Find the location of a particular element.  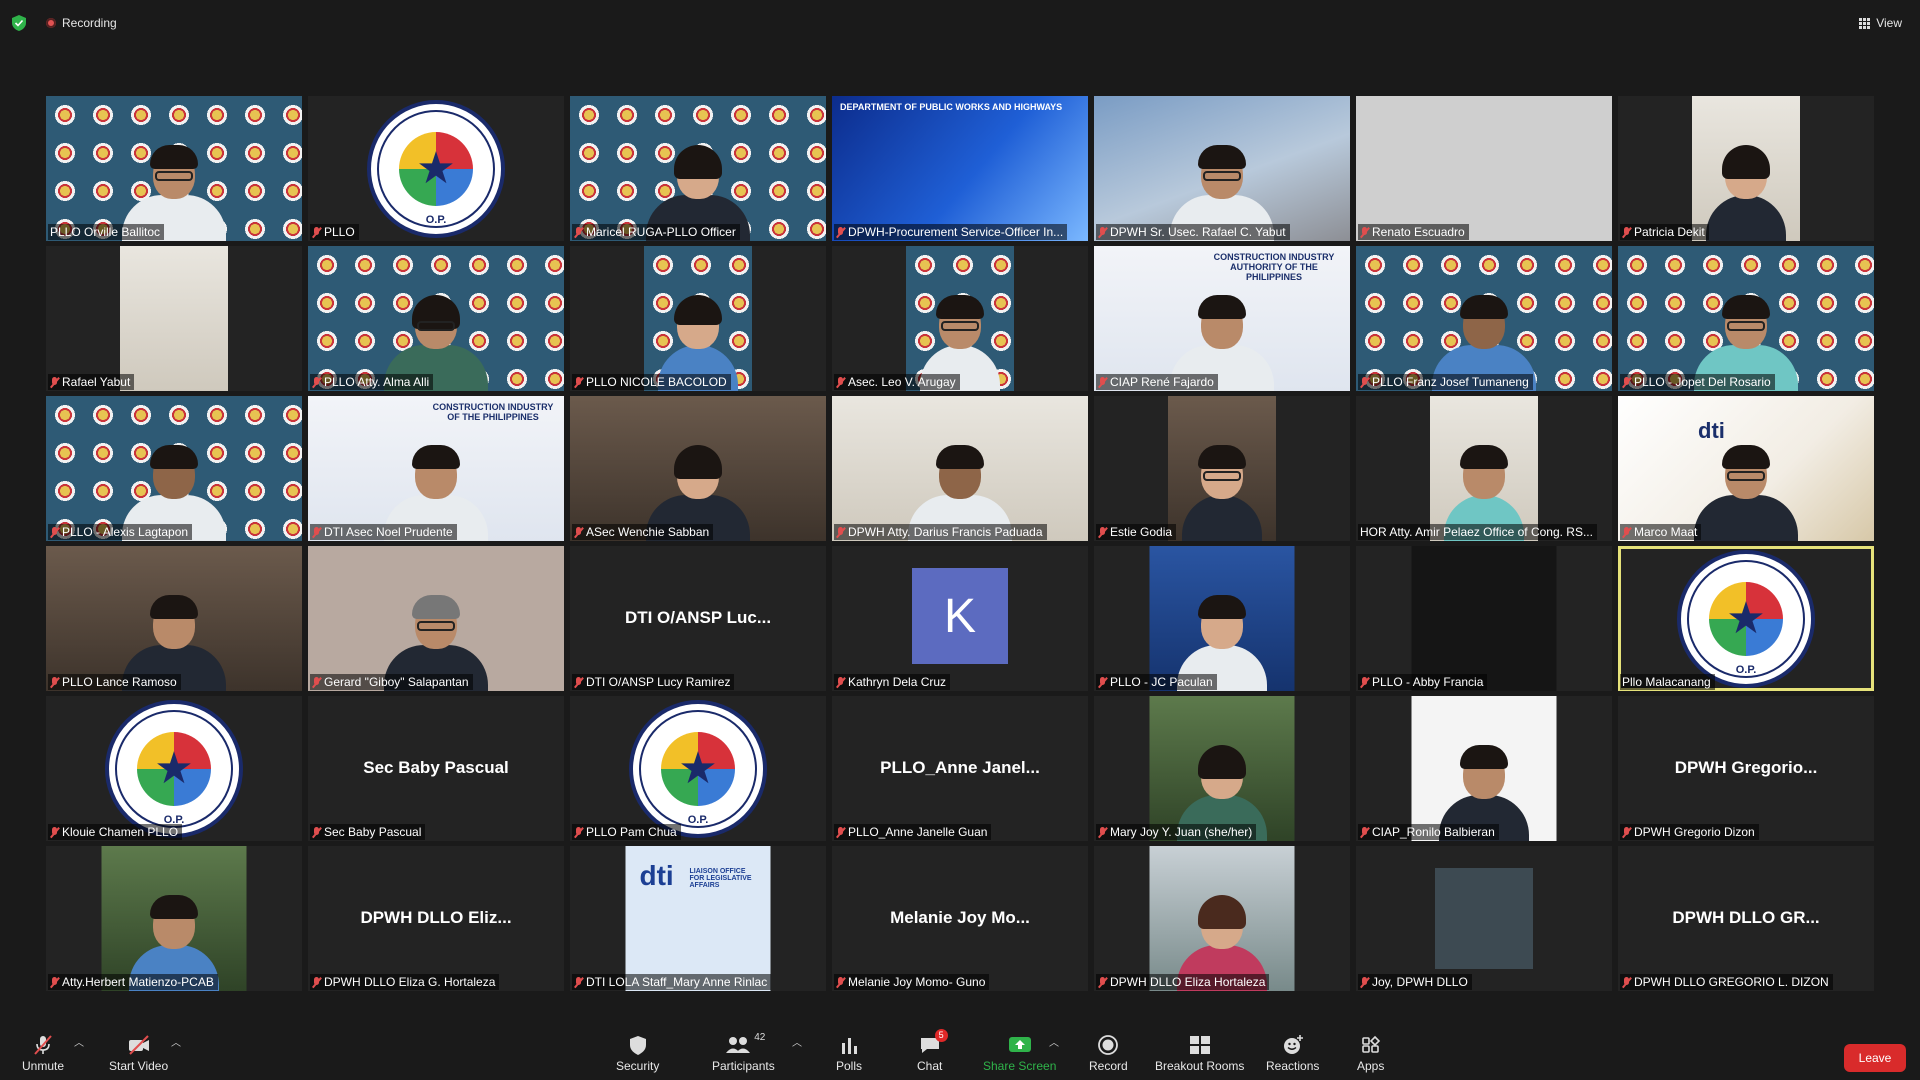

participant-tile: Melanie Joy Mo... Melanie Joy Momo- Guno is located at coordinates (960, 918).